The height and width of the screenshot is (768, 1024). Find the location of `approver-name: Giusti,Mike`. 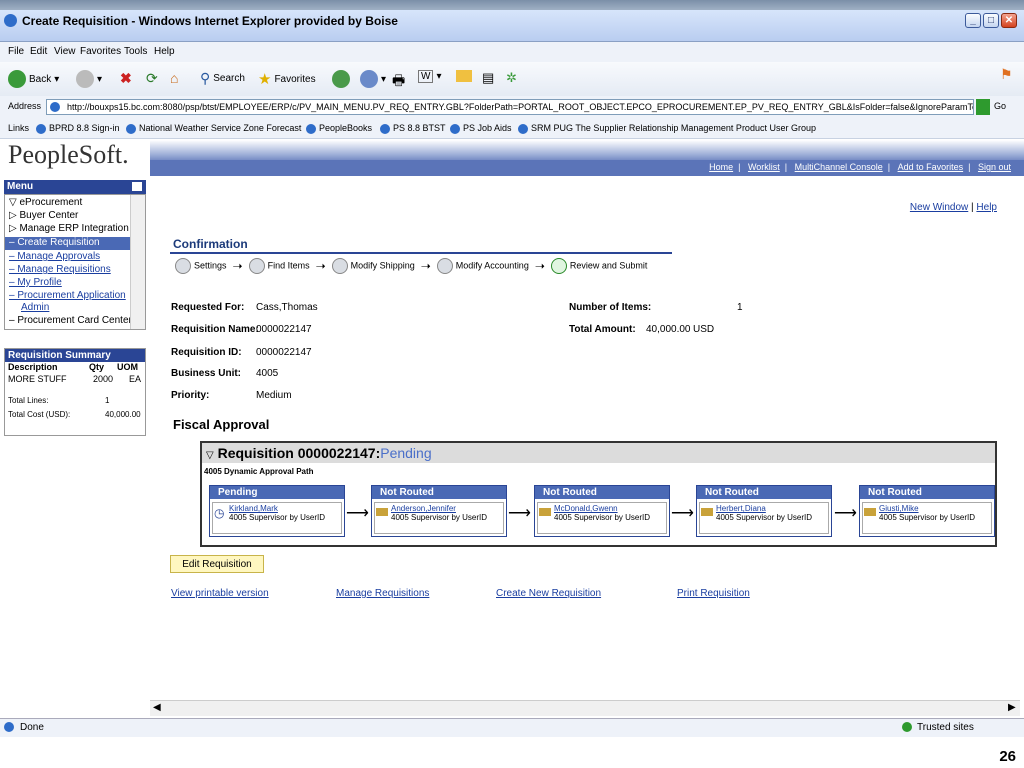

approver-name: Giusti,Mike is located at coordinates (935, 508).